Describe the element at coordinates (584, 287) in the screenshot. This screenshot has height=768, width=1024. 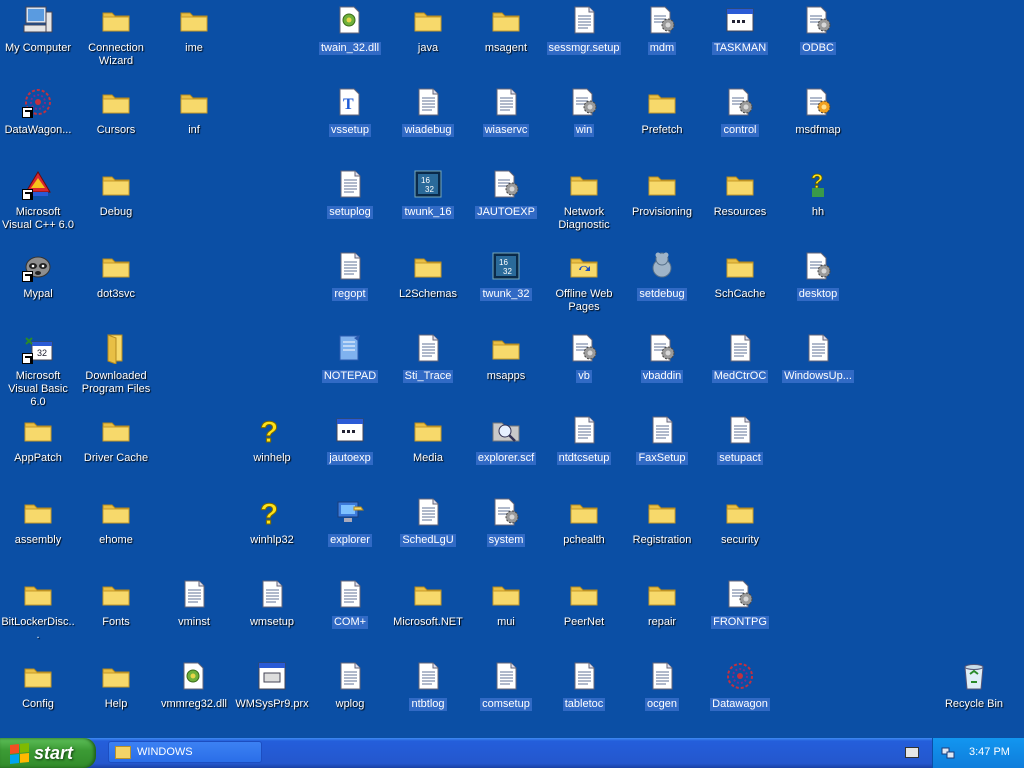
I see `desktop-icon: Offline Web Pages` at that location.